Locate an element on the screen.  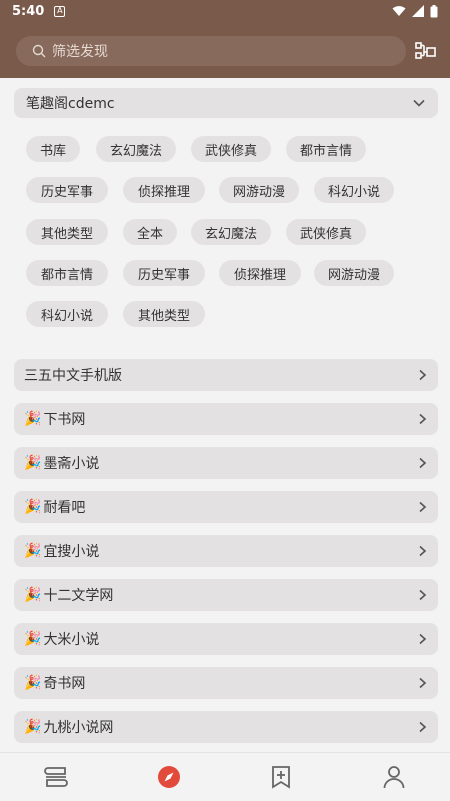
chevron-down-icon is located at coordinates (419, 103).